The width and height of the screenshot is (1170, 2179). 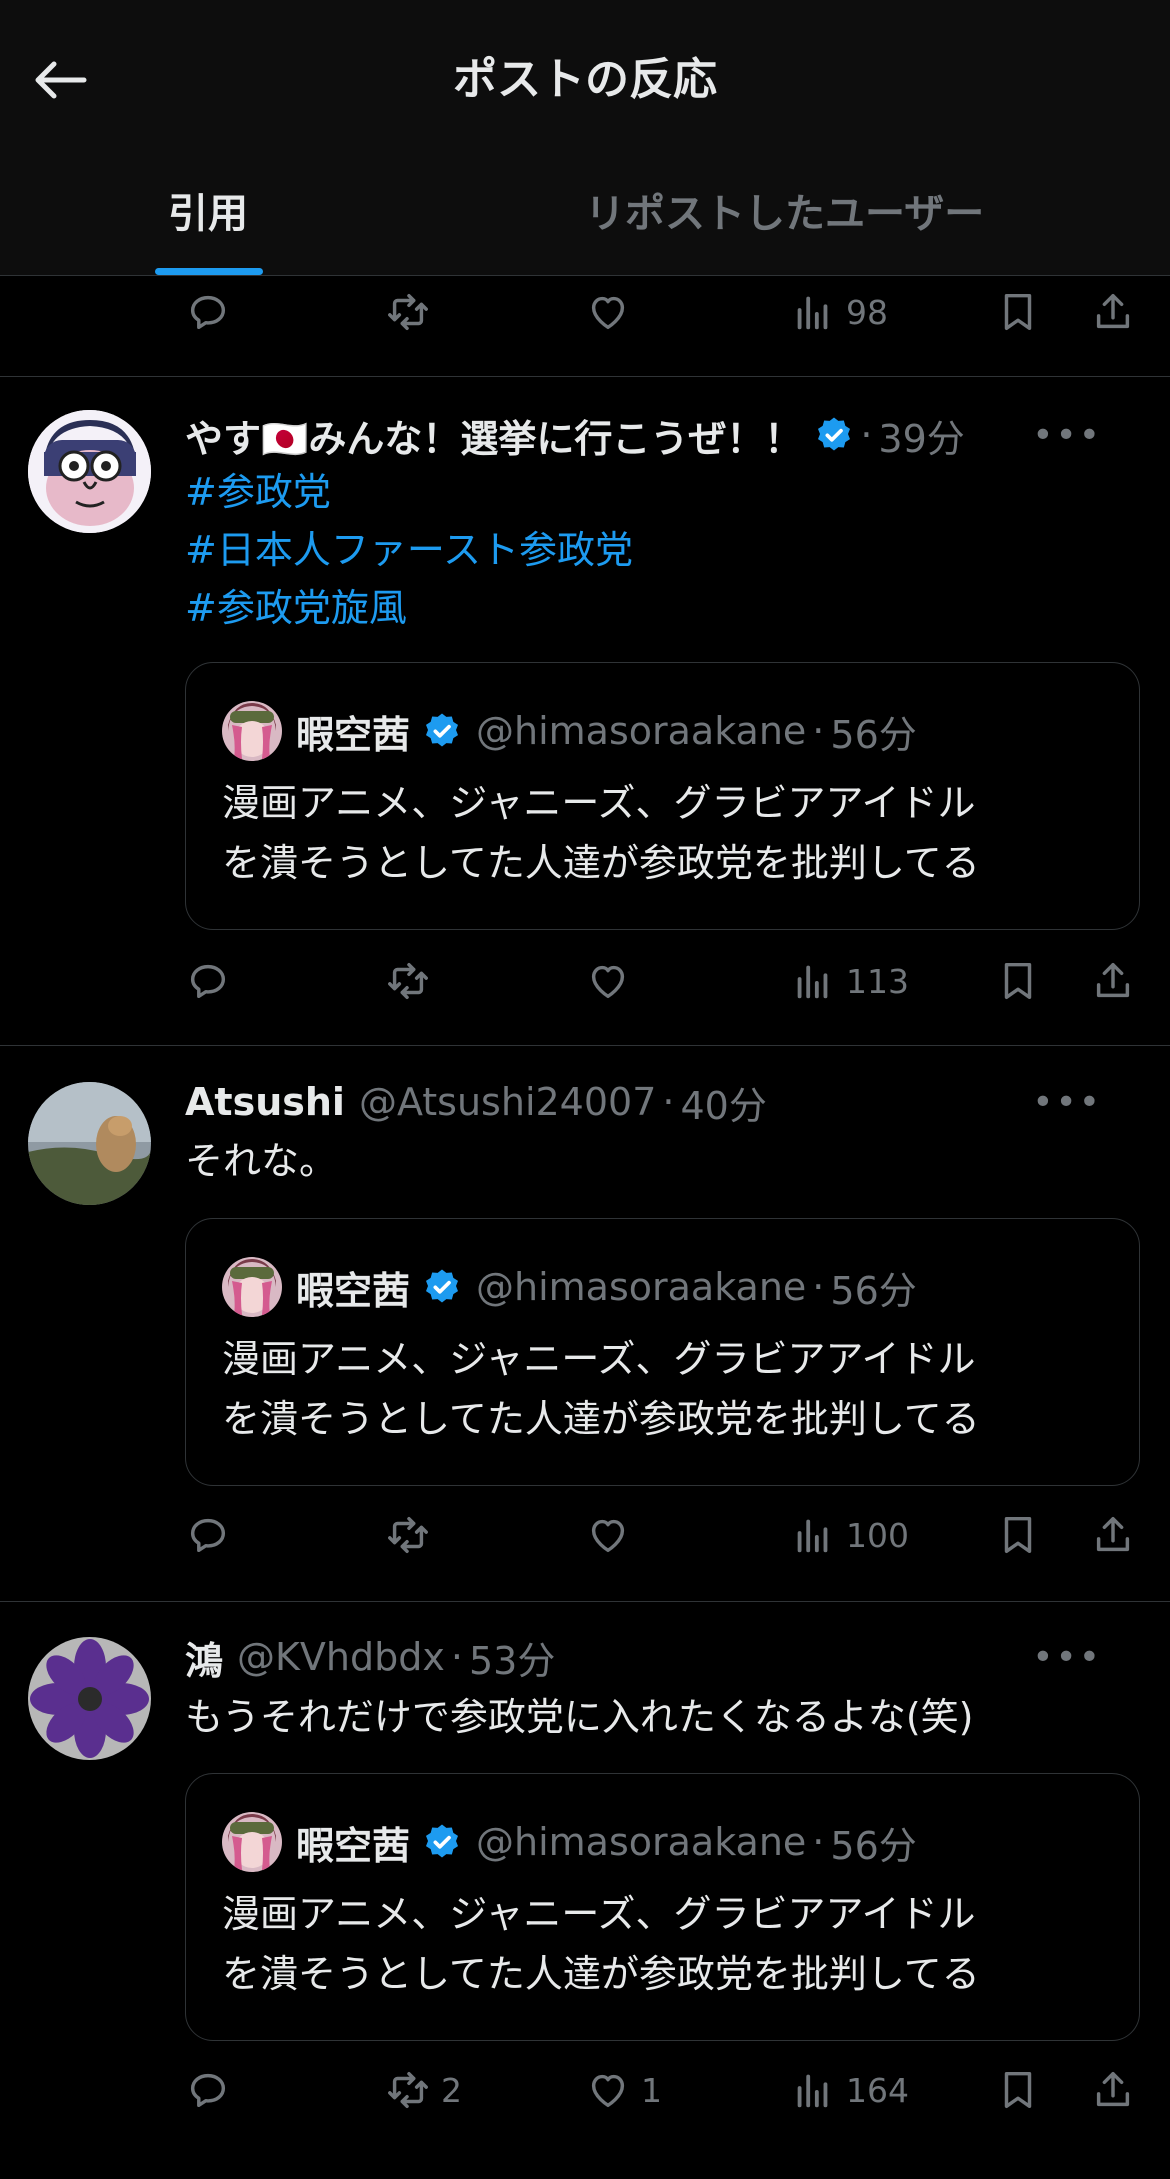 What do you see at coordinates (657, 1657) in the screenshot?
I see `post-header: 鴻 @KVhdbdx · 53分 •••` at bounding box center [657, 1657].